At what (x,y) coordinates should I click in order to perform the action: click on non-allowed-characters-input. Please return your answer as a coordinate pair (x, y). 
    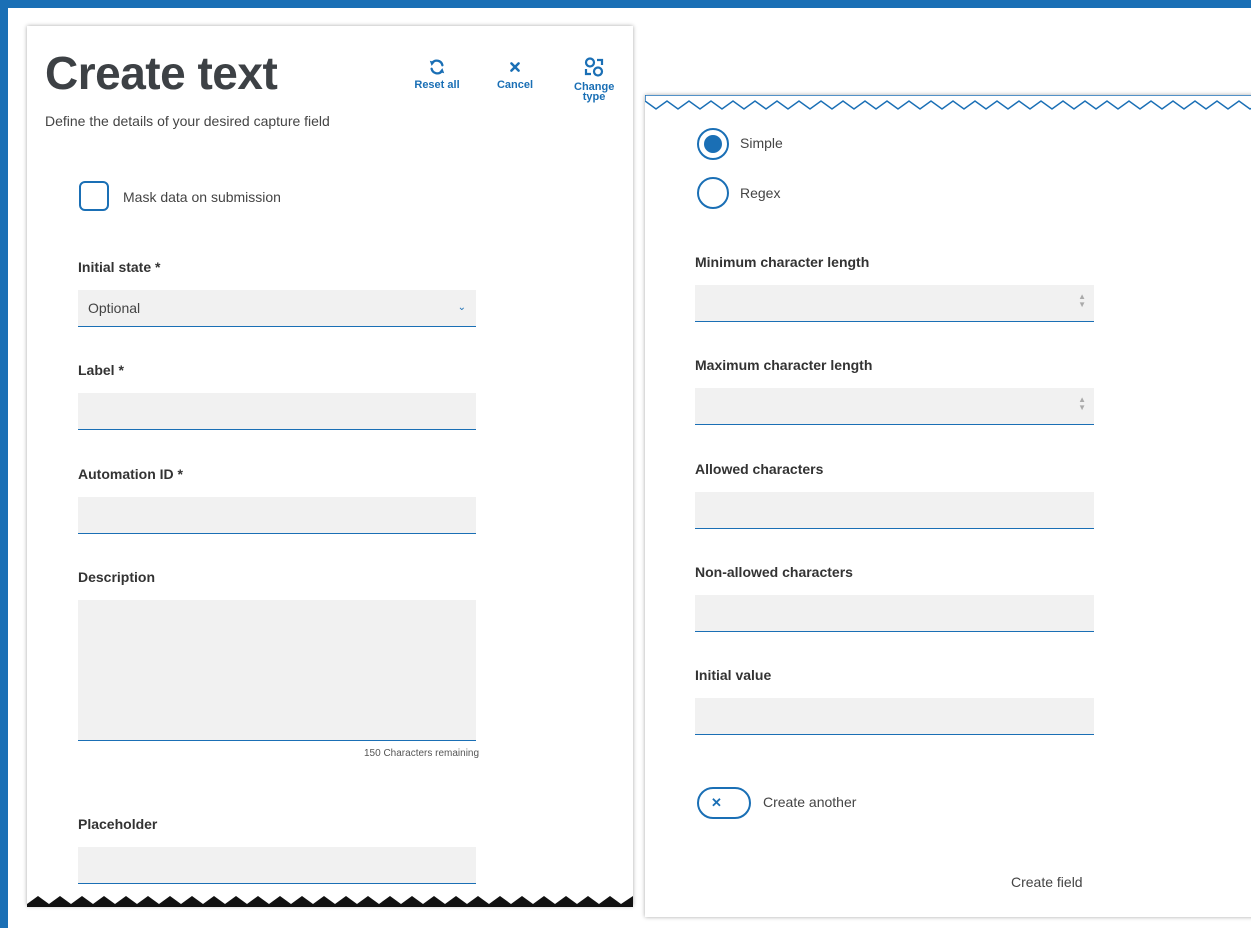
    Looking at the image, I should click on (894, 613).